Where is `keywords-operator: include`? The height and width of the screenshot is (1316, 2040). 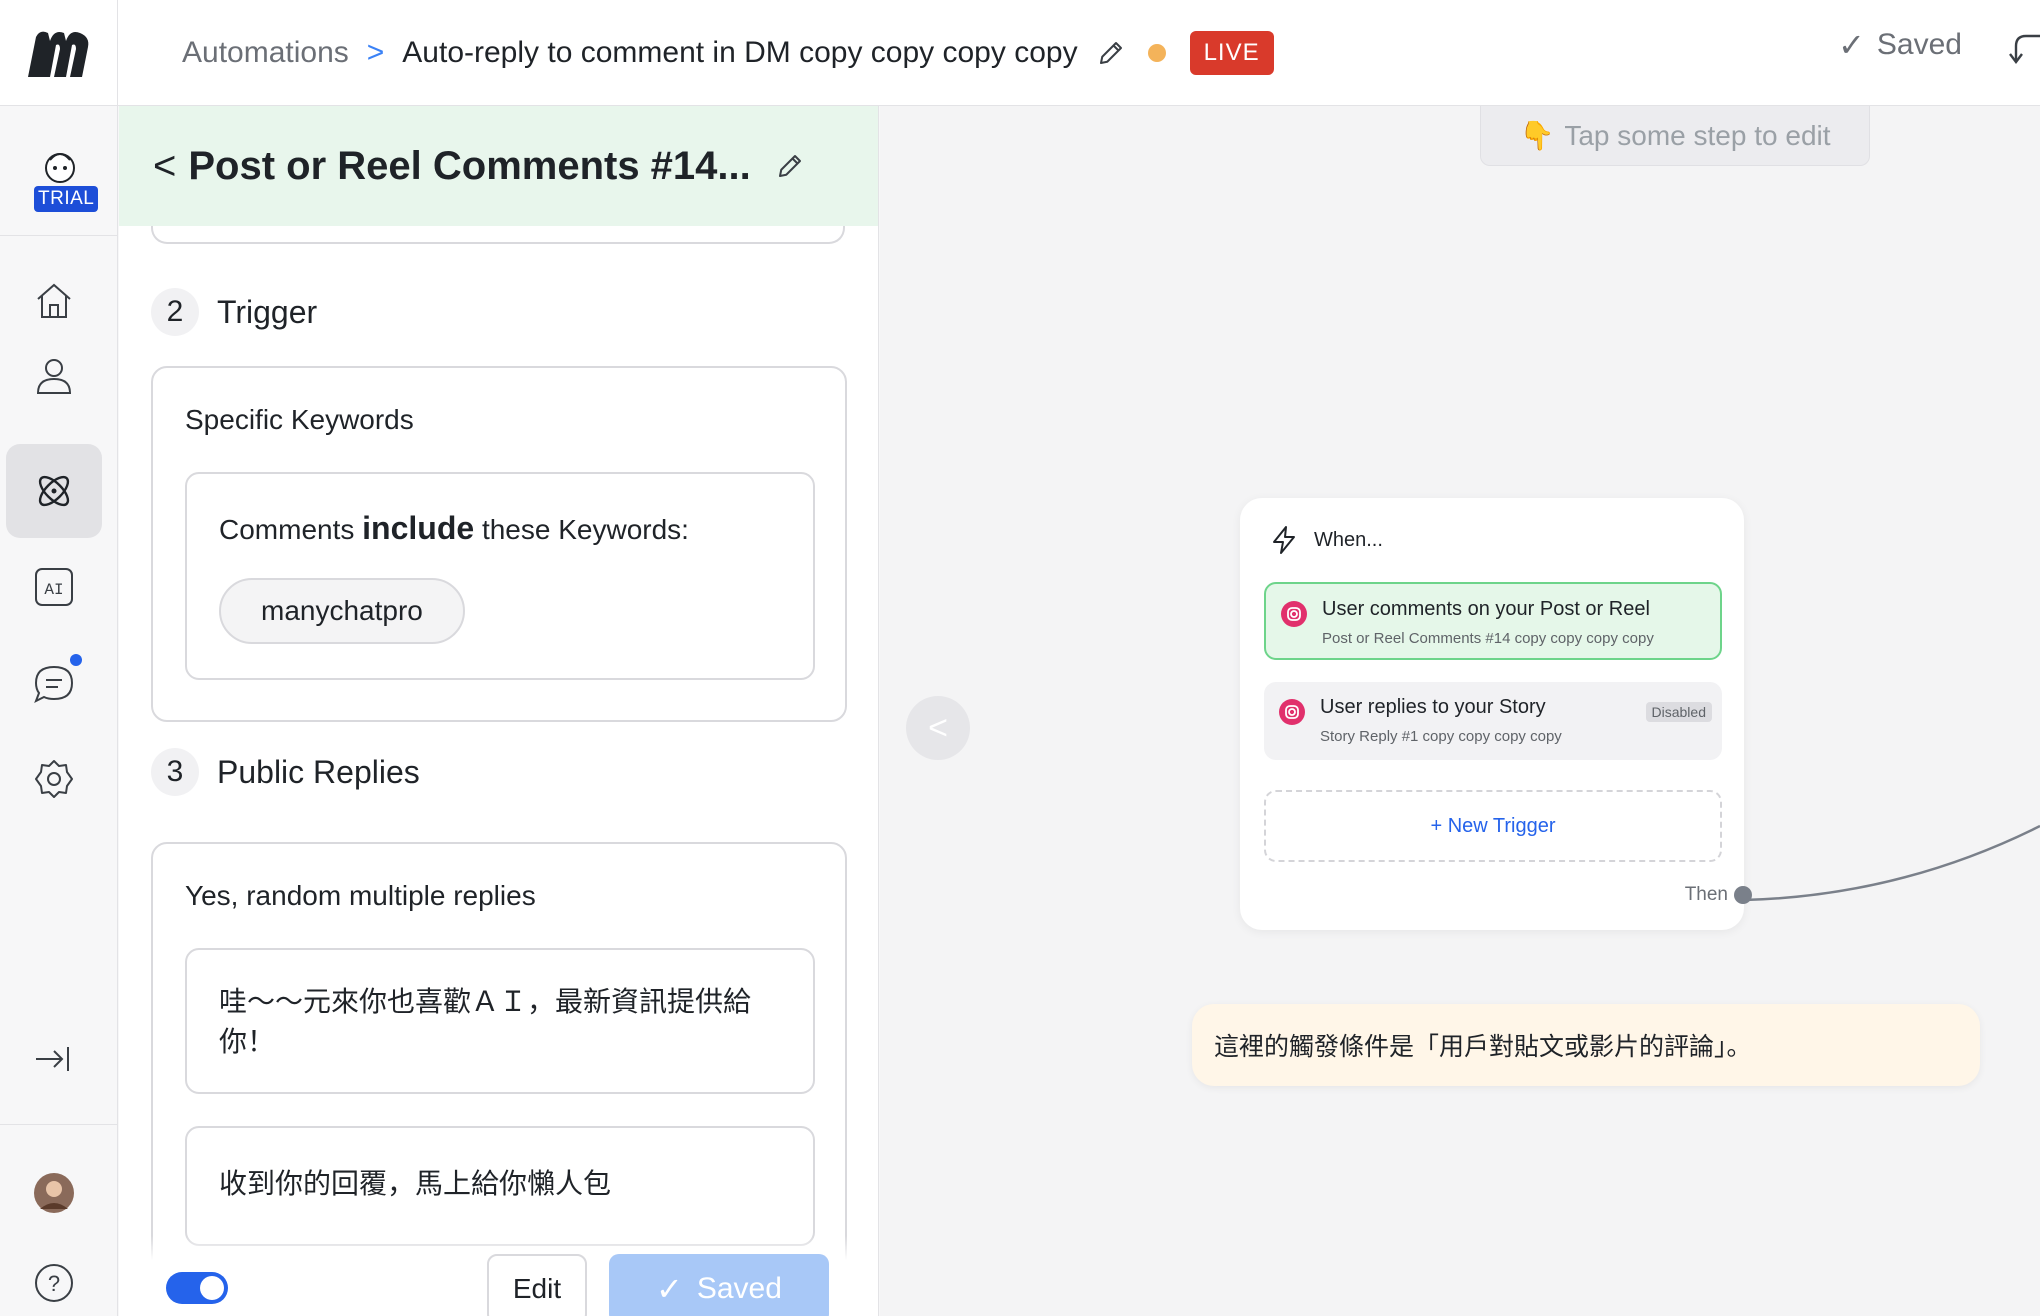
keywords-operator: include is located at coordinates (418, 528).